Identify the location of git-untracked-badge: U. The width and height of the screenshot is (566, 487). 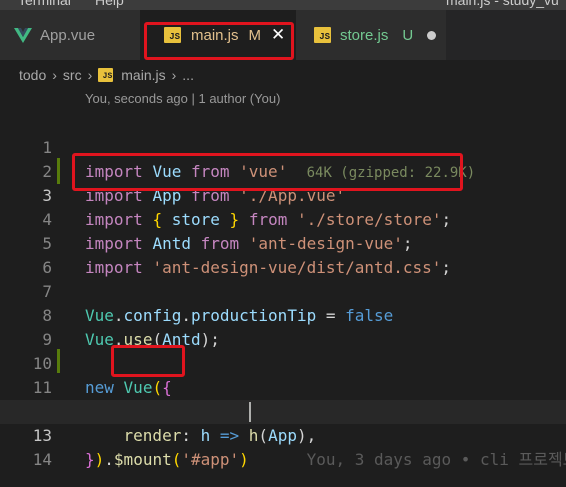
(408, 35).